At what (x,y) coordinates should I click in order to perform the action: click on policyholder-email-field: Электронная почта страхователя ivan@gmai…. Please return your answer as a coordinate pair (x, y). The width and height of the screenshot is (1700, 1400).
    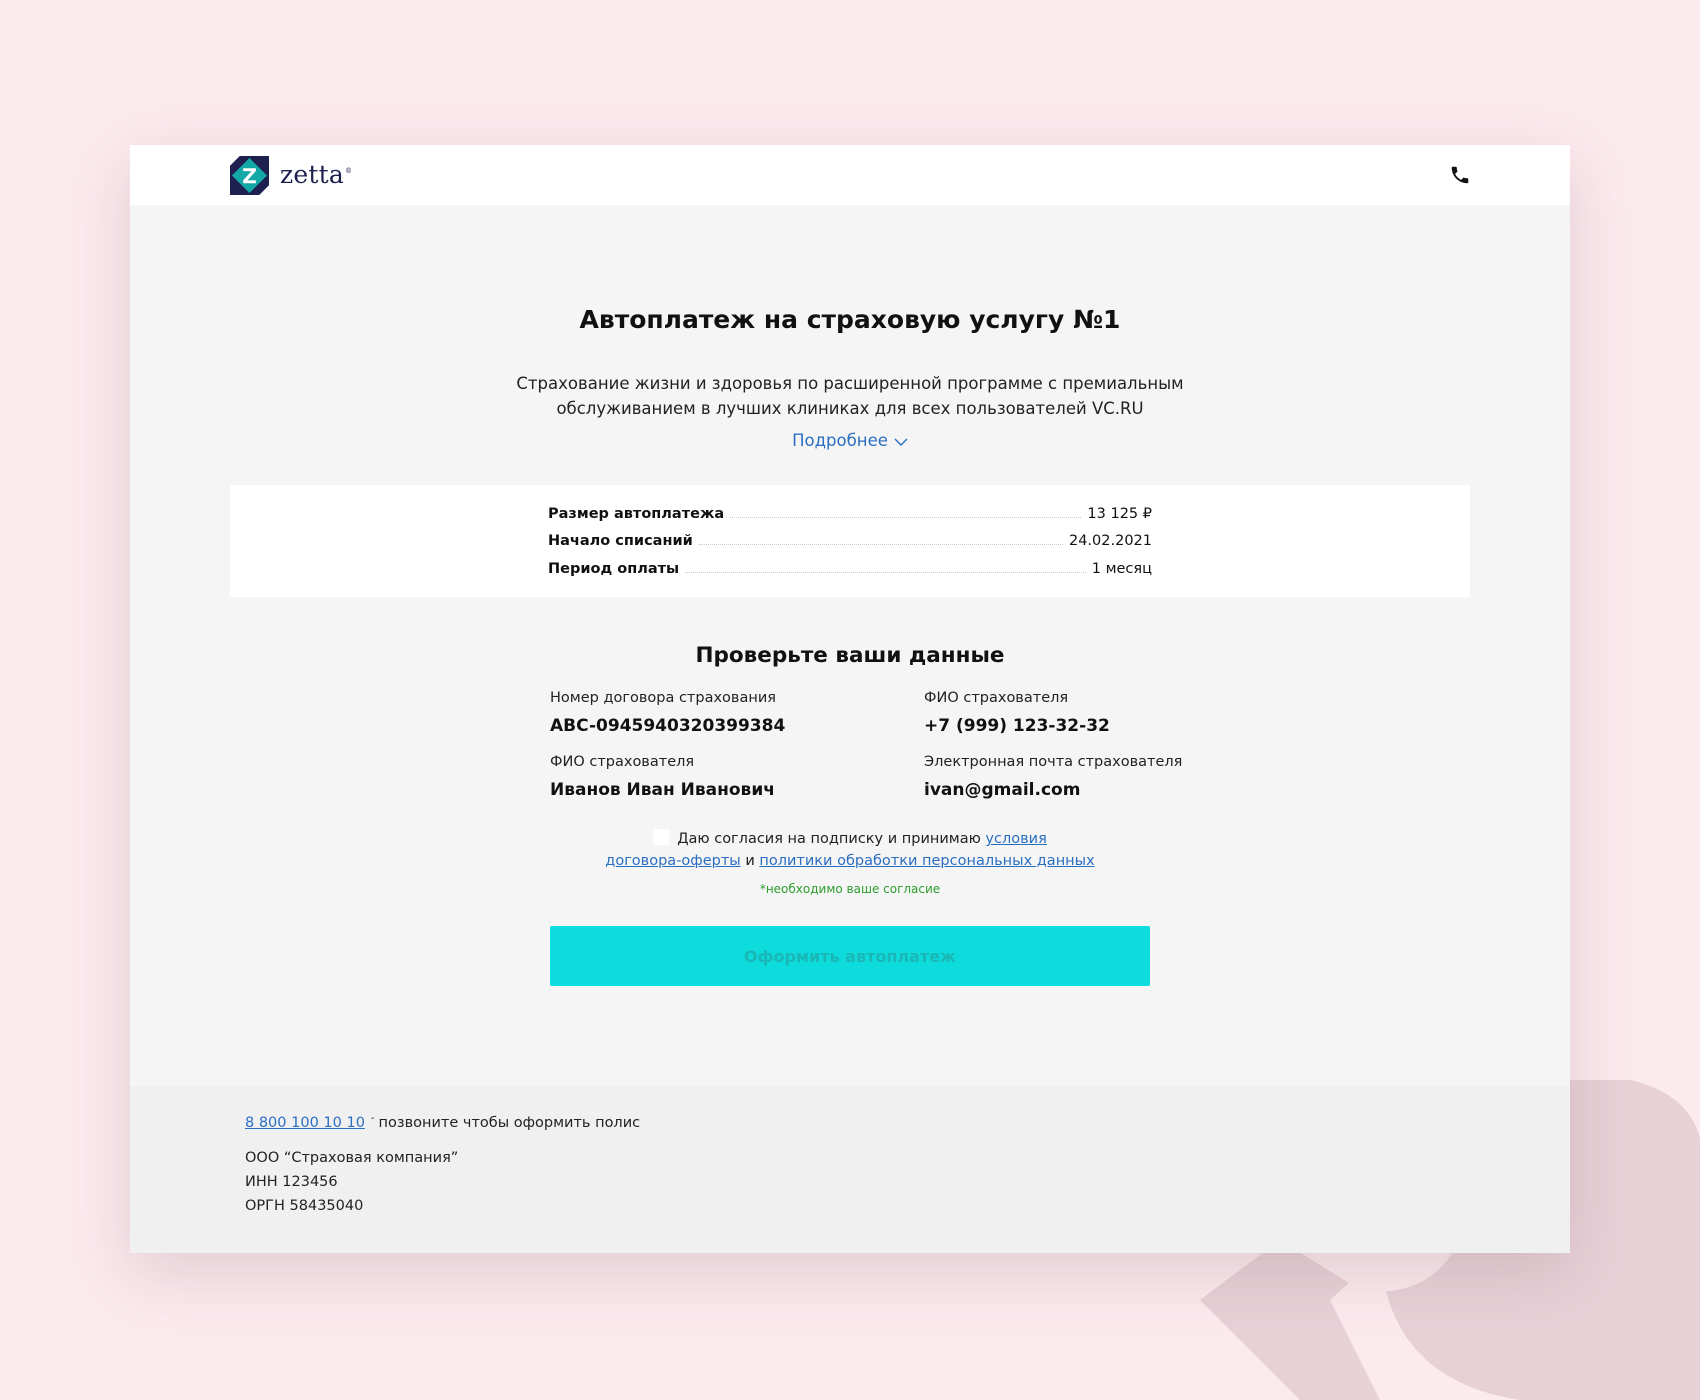
    Looking at the image, I should click on (1114, 777).